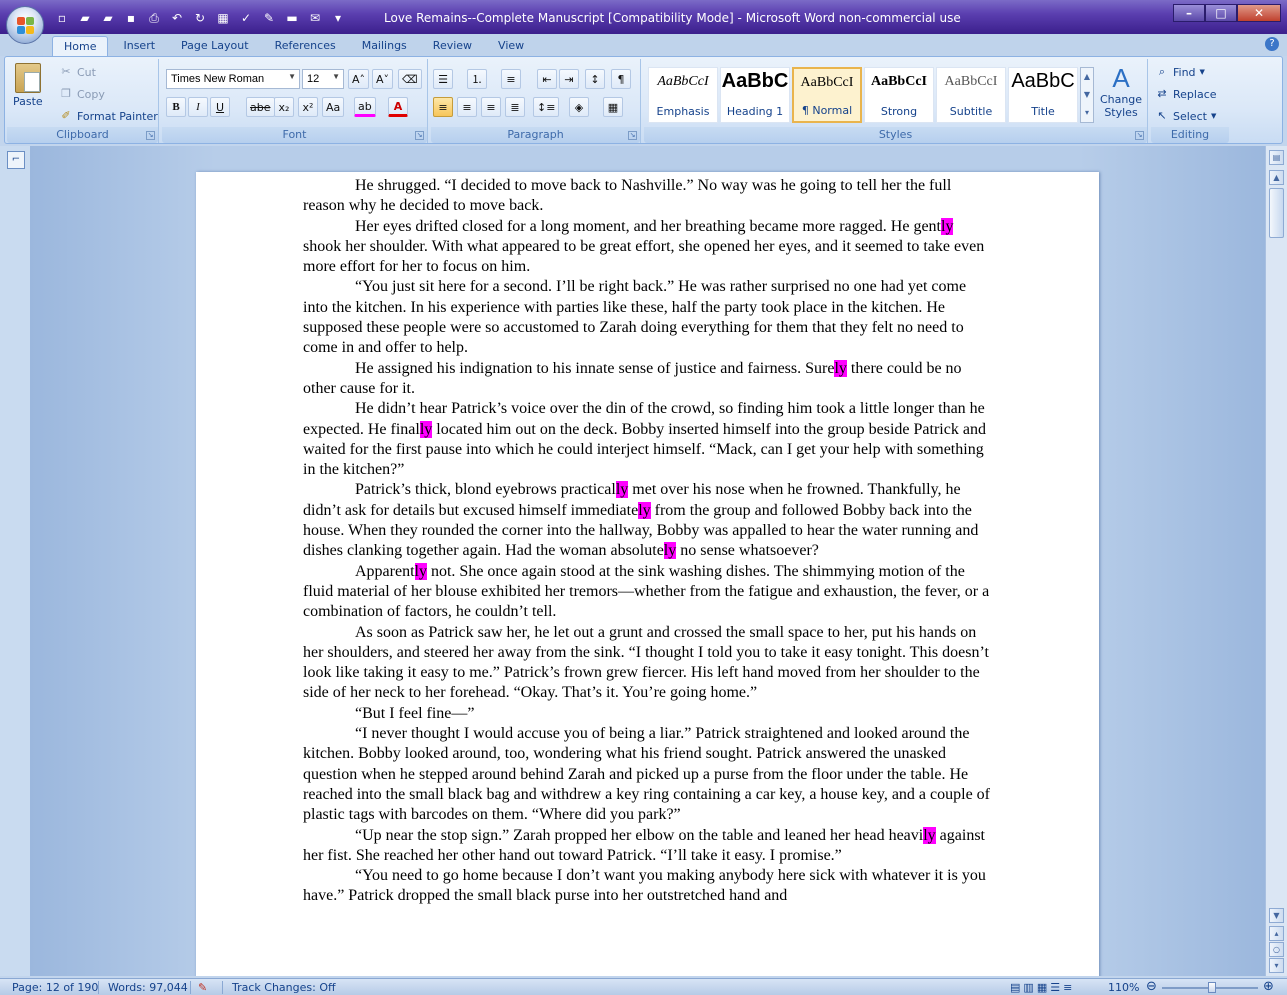 Image resolution: width=1287 pixels, height=995 pixels. I want to click on style-heading-1: AaBbC Heading 1, so click(755, 95).